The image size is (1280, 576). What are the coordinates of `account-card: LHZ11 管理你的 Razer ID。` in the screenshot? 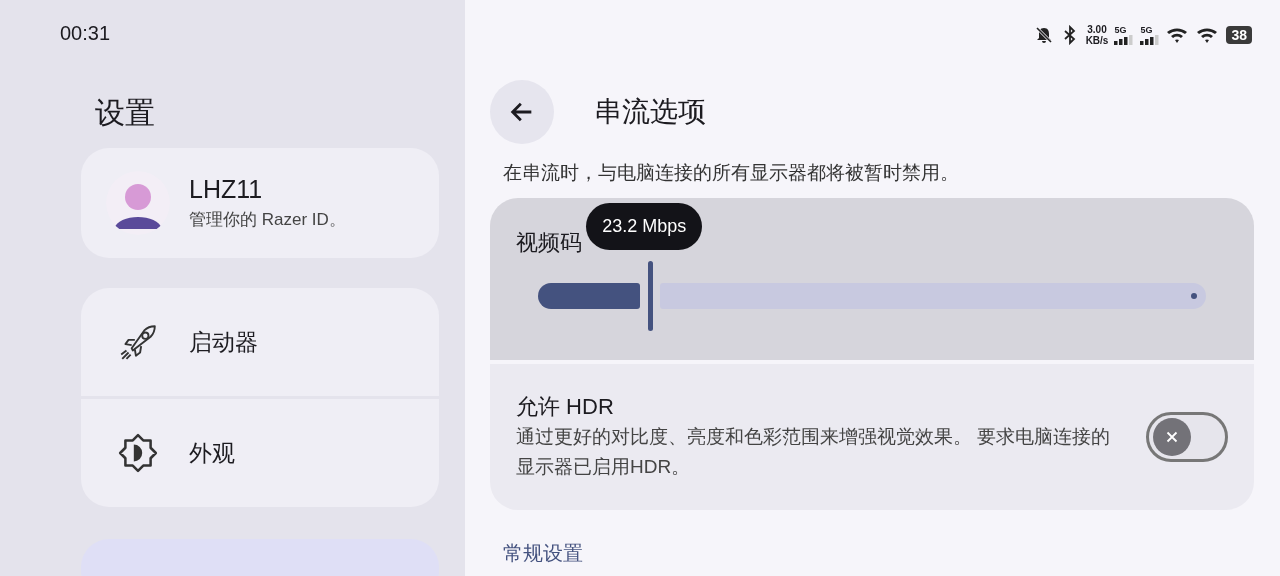 It's located at (260, 203).